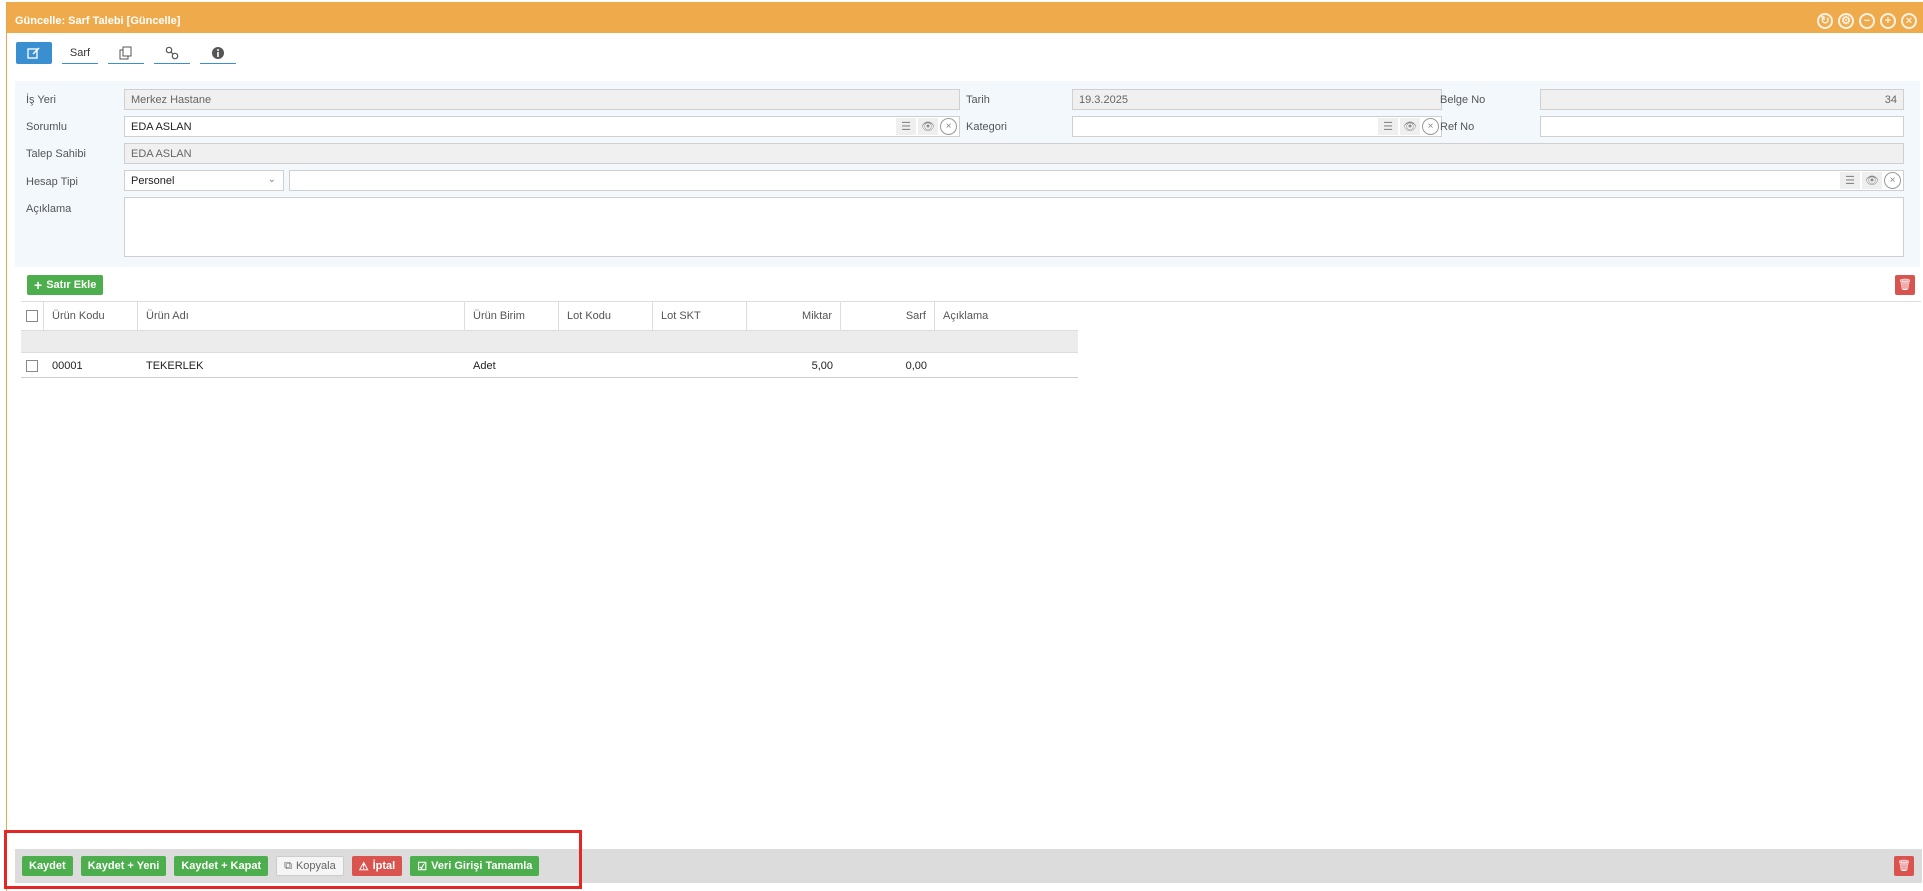 The height and width of the screenshot is (891, 1923). What do you see at coordinates (794, 315) in the screenshot?
I see `column-header: Miktar` at bounding box center [794, 315].